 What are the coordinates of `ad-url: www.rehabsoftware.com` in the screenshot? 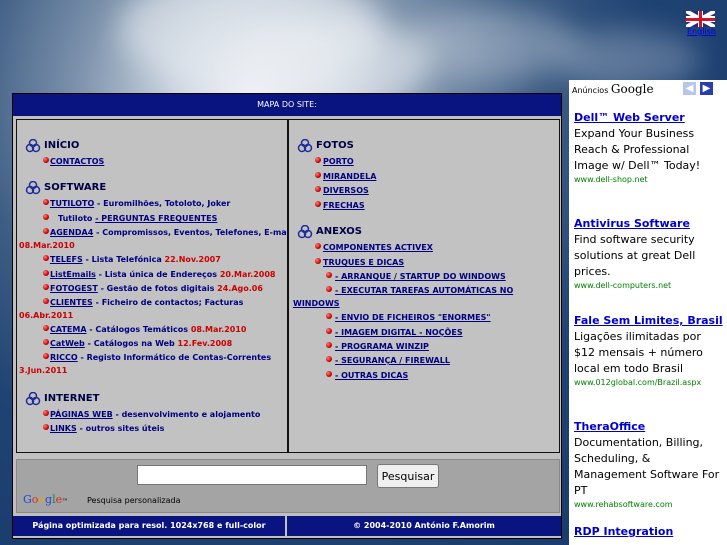 It's located at (649, 505).